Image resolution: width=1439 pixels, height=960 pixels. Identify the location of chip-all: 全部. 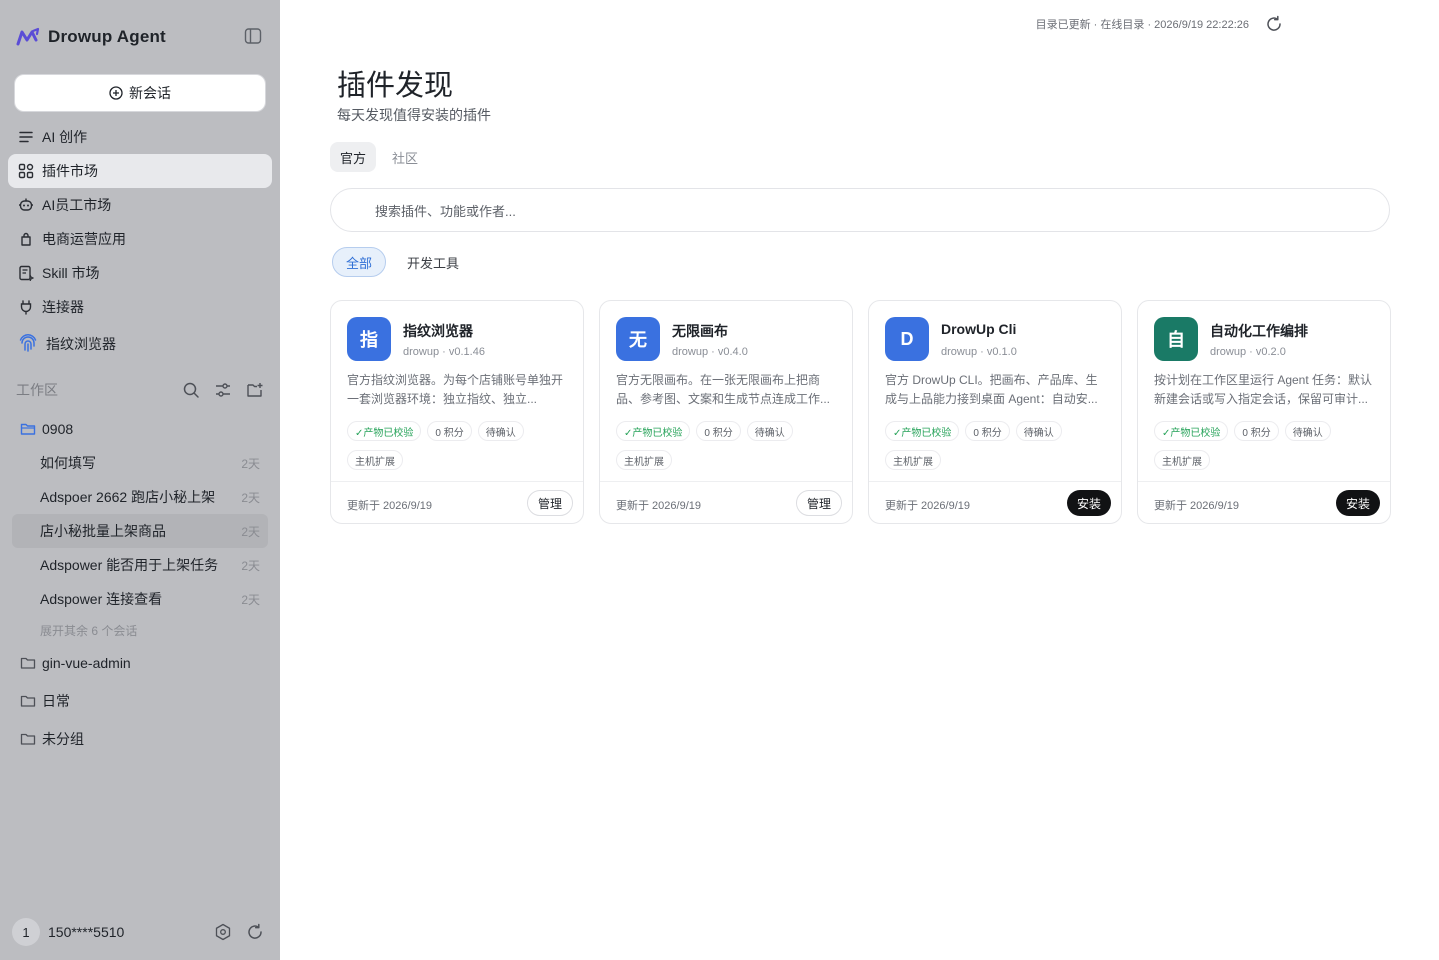
(359, 262).